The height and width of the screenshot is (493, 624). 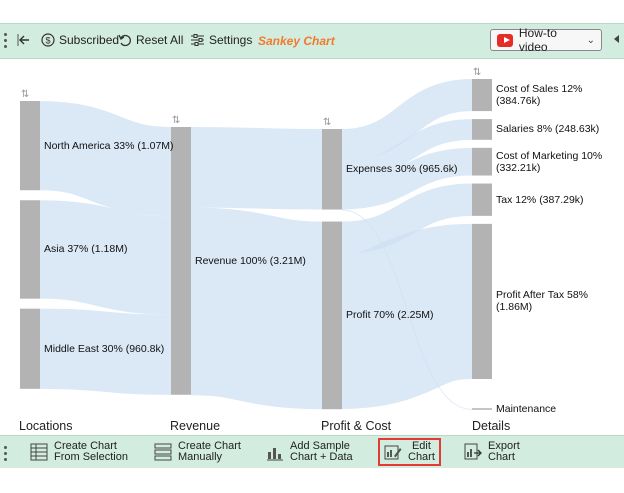 I want to click on sankey-node-na, so click(x=30, y=146).